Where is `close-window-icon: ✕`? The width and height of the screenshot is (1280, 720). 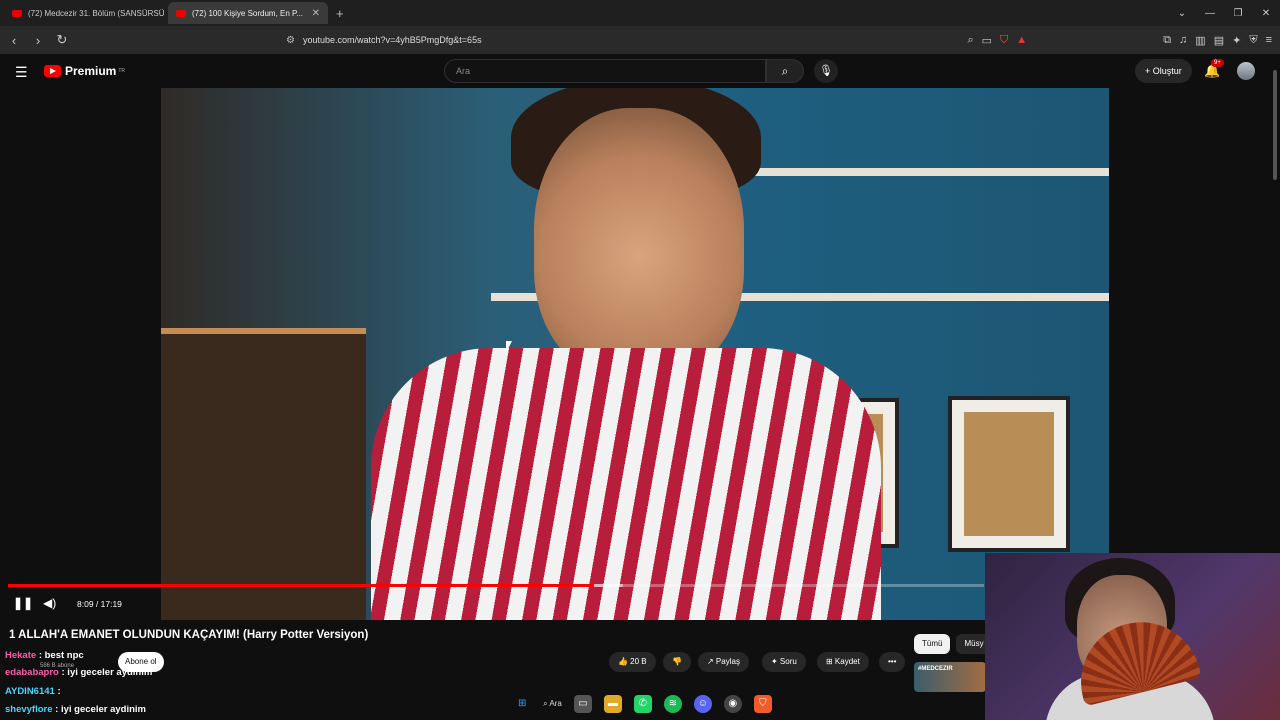
close-window-icon: ✕ is located at coordinates (1266, 13).